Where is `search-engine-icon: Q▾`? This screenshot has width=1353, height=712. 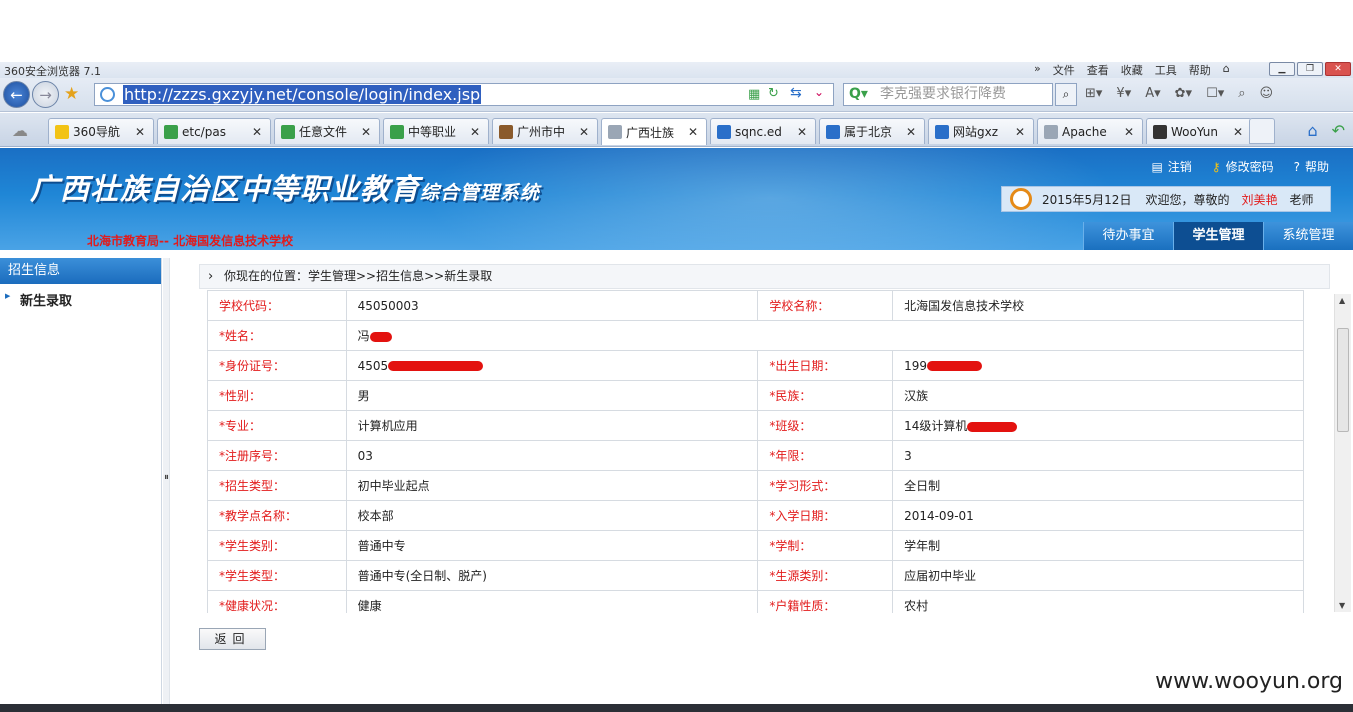 search-engine-icon: Q▾ is located at coordinates (858, 94).